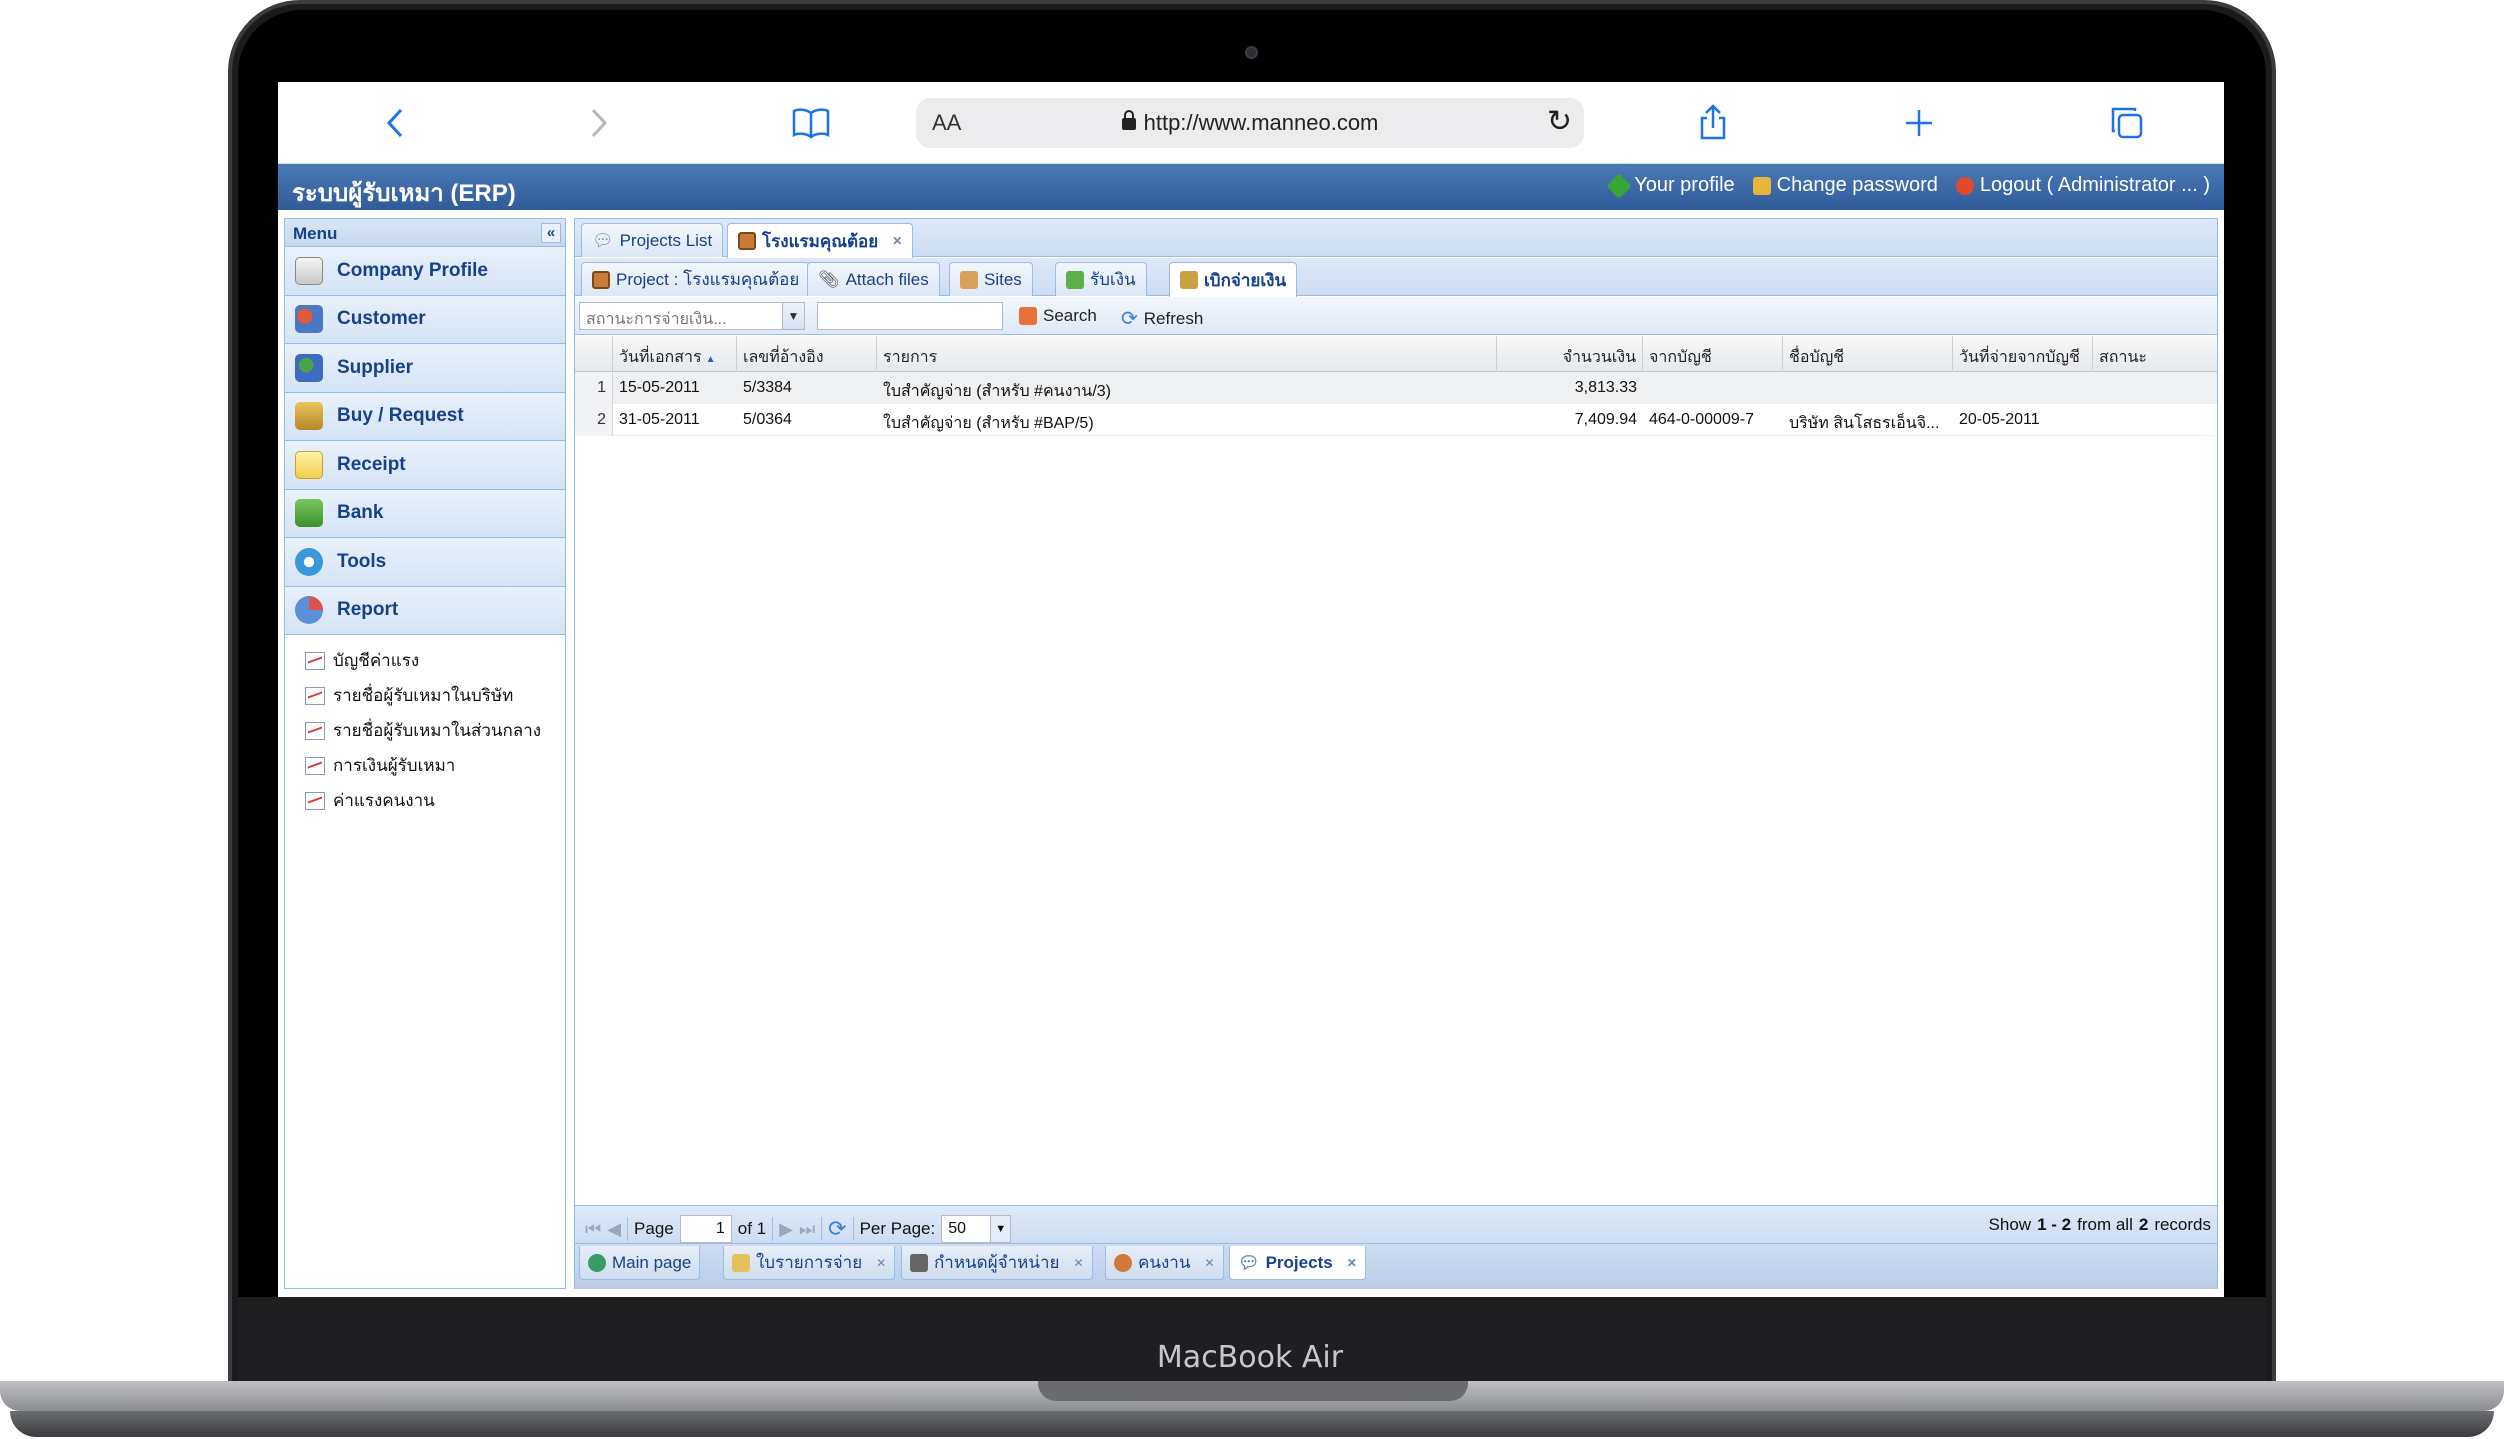 The image size is (2504, 1439). What do you see at coordinates (2082, 185) in the screenshot?
I see `logout-link: Logout ( Administrator ... )` at bounding box center [2082, 185].